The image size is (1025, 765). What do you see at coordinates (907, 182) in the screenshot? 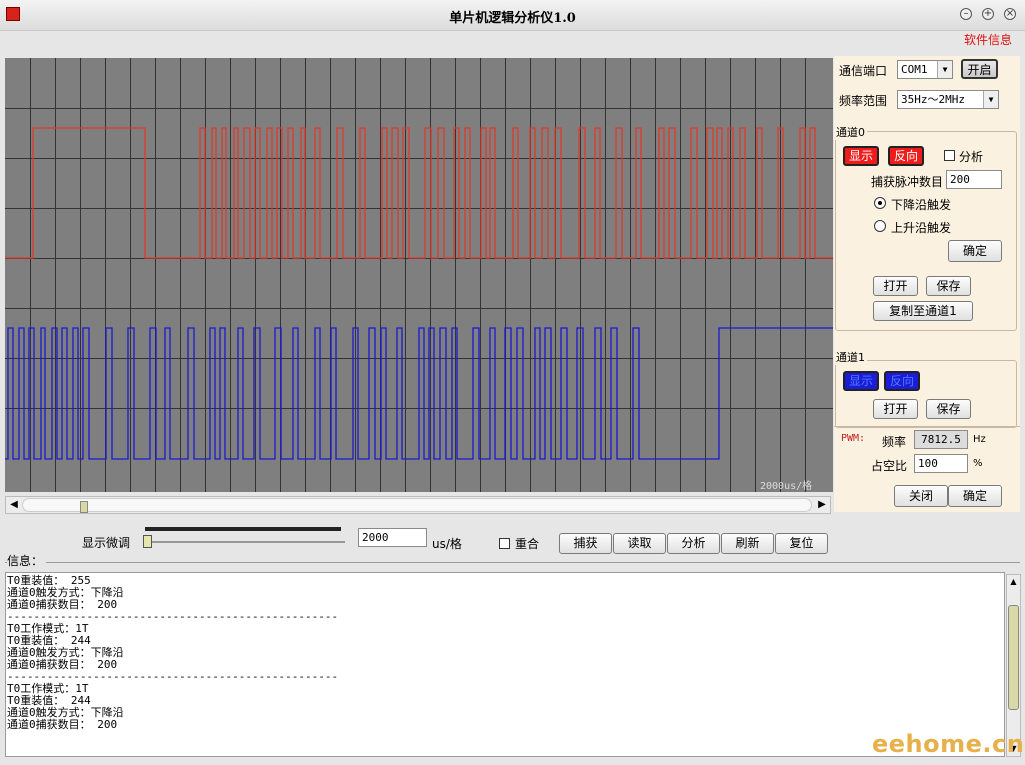
I see `pulse-count-label: 捕获脉冲数目` at bounding box center [907, 182].